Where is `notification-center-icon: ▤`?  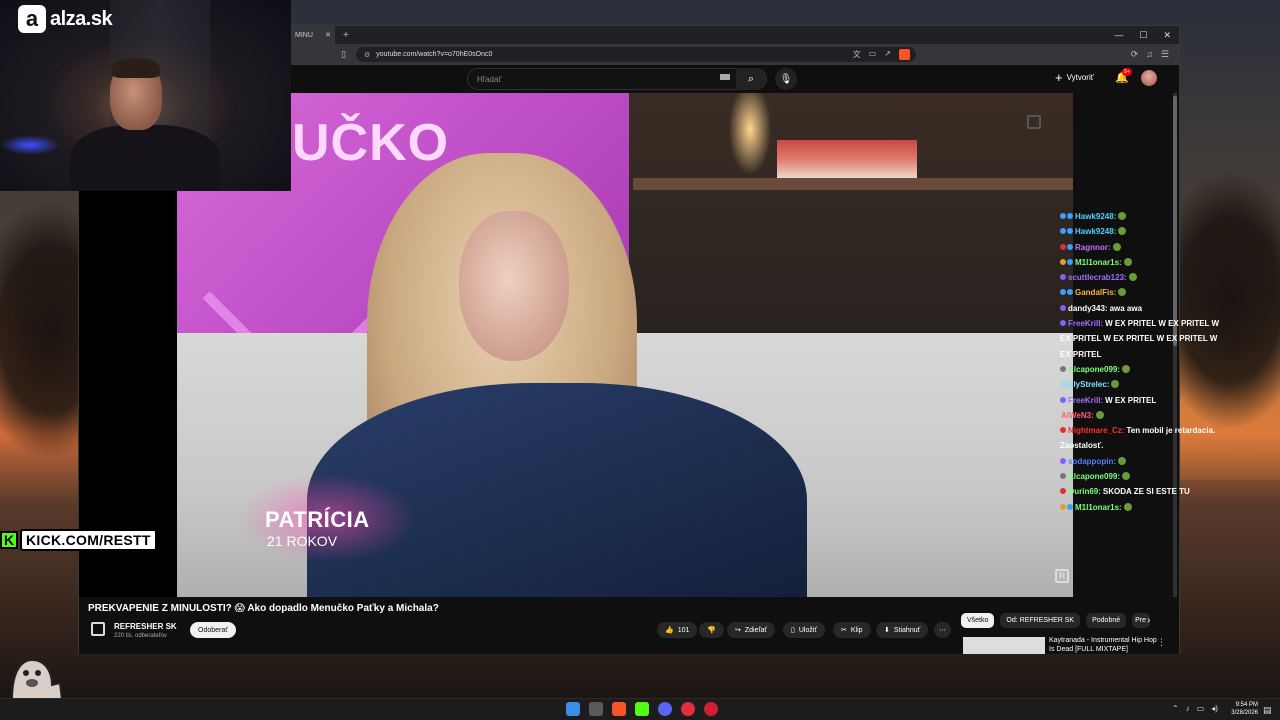 notification-center-icon: ▤ is located at coordinates (1267, 710).